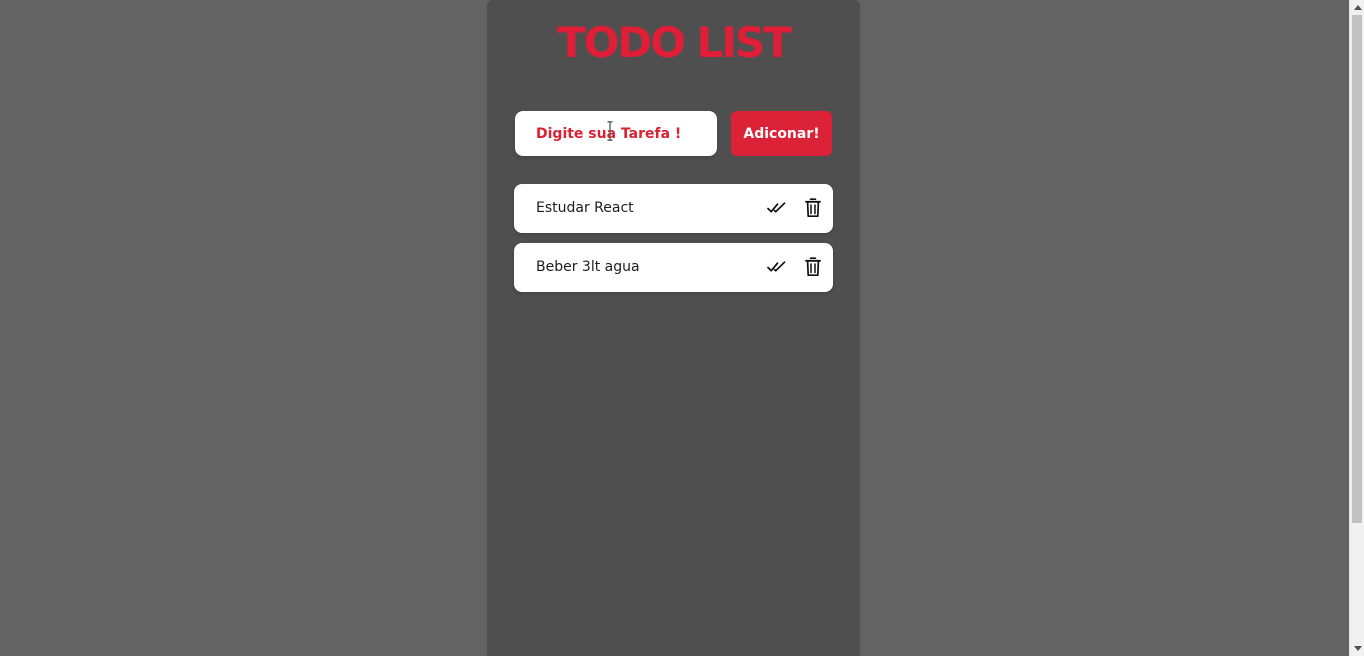 Image resolution: width=1364 pixels, height=656 pixels. I want to click on todo-list: Estudar React Beber 3lt agua, so click(673, 243).